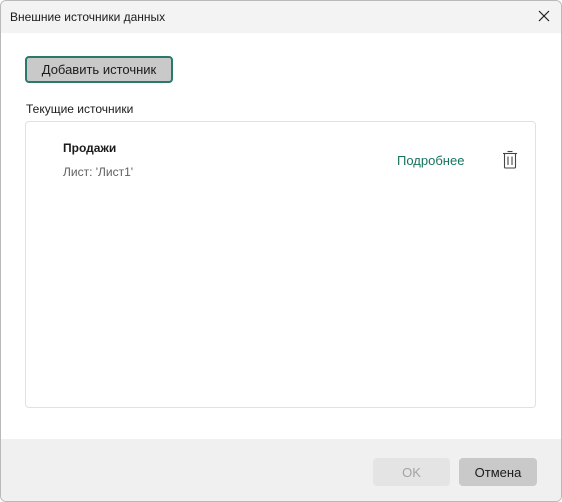 Image resolution: width=562 pixels, height=502 pixels. What do you see at coordinates (281, 470) in the screenshot?
I see `dialog-footer: OK Отмена` at bounding box center [281, 470].